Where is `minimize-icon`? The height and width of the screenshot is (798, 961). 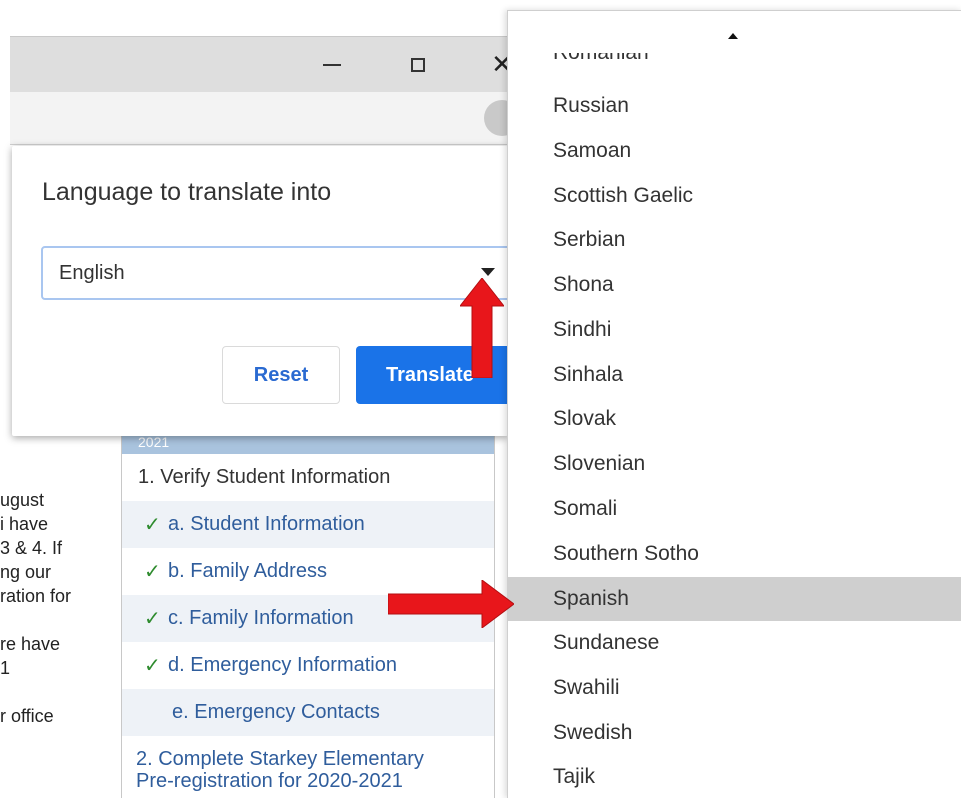
minimize-icon is located at coordinates (332, 65).